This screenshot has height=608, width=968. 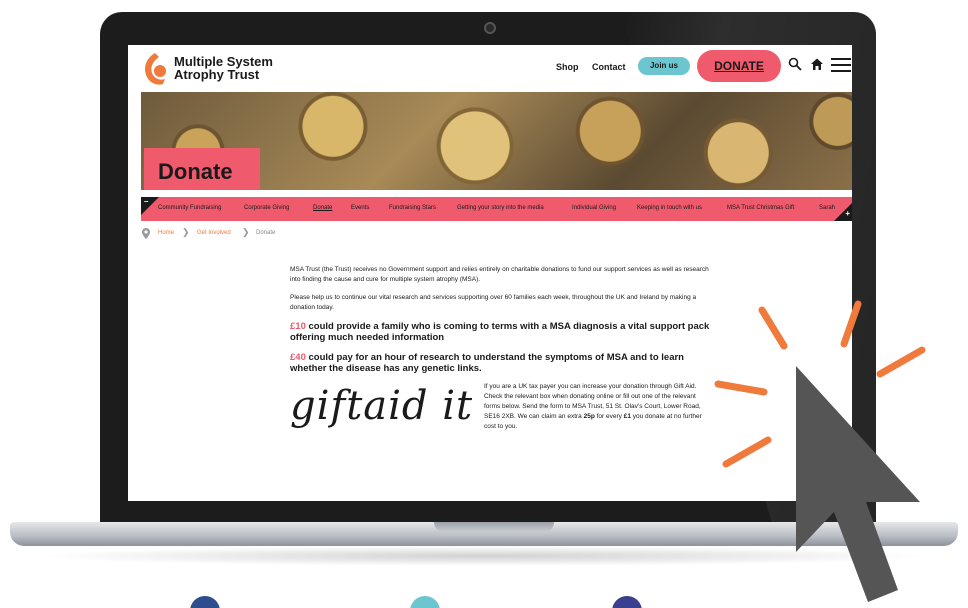 What do you see at coordinates (298, 357) in the screenshot?
I see `amount-40: £40` at bounding box center [298, 357].